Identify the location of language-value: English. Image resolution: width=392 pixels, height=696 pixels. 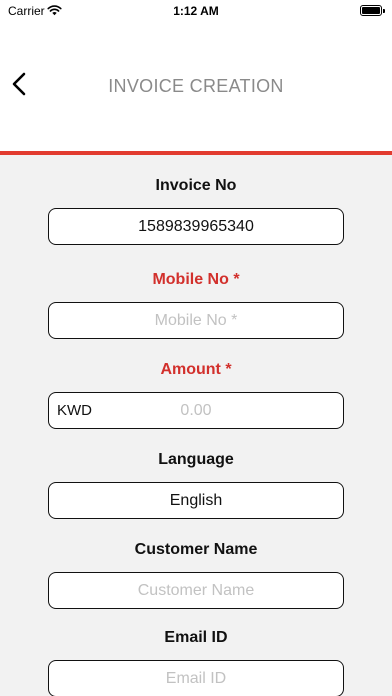
(196, 500).